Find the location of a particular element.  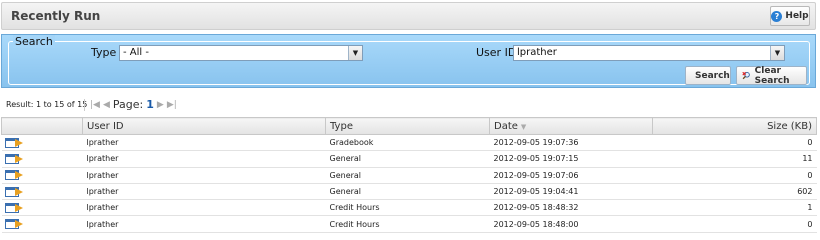

user-id-label: User ID is located at coordinates (496, 52).